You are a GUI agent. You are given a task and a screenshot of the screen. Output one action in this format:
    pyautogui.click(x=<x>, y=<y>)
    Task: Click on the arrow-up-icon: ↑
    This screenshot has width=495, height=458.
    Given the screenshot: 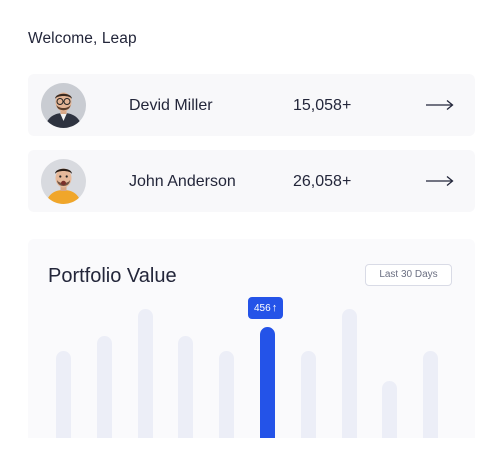 What is the action you would take?
    pyautogui.click(x=274, y=308)
    